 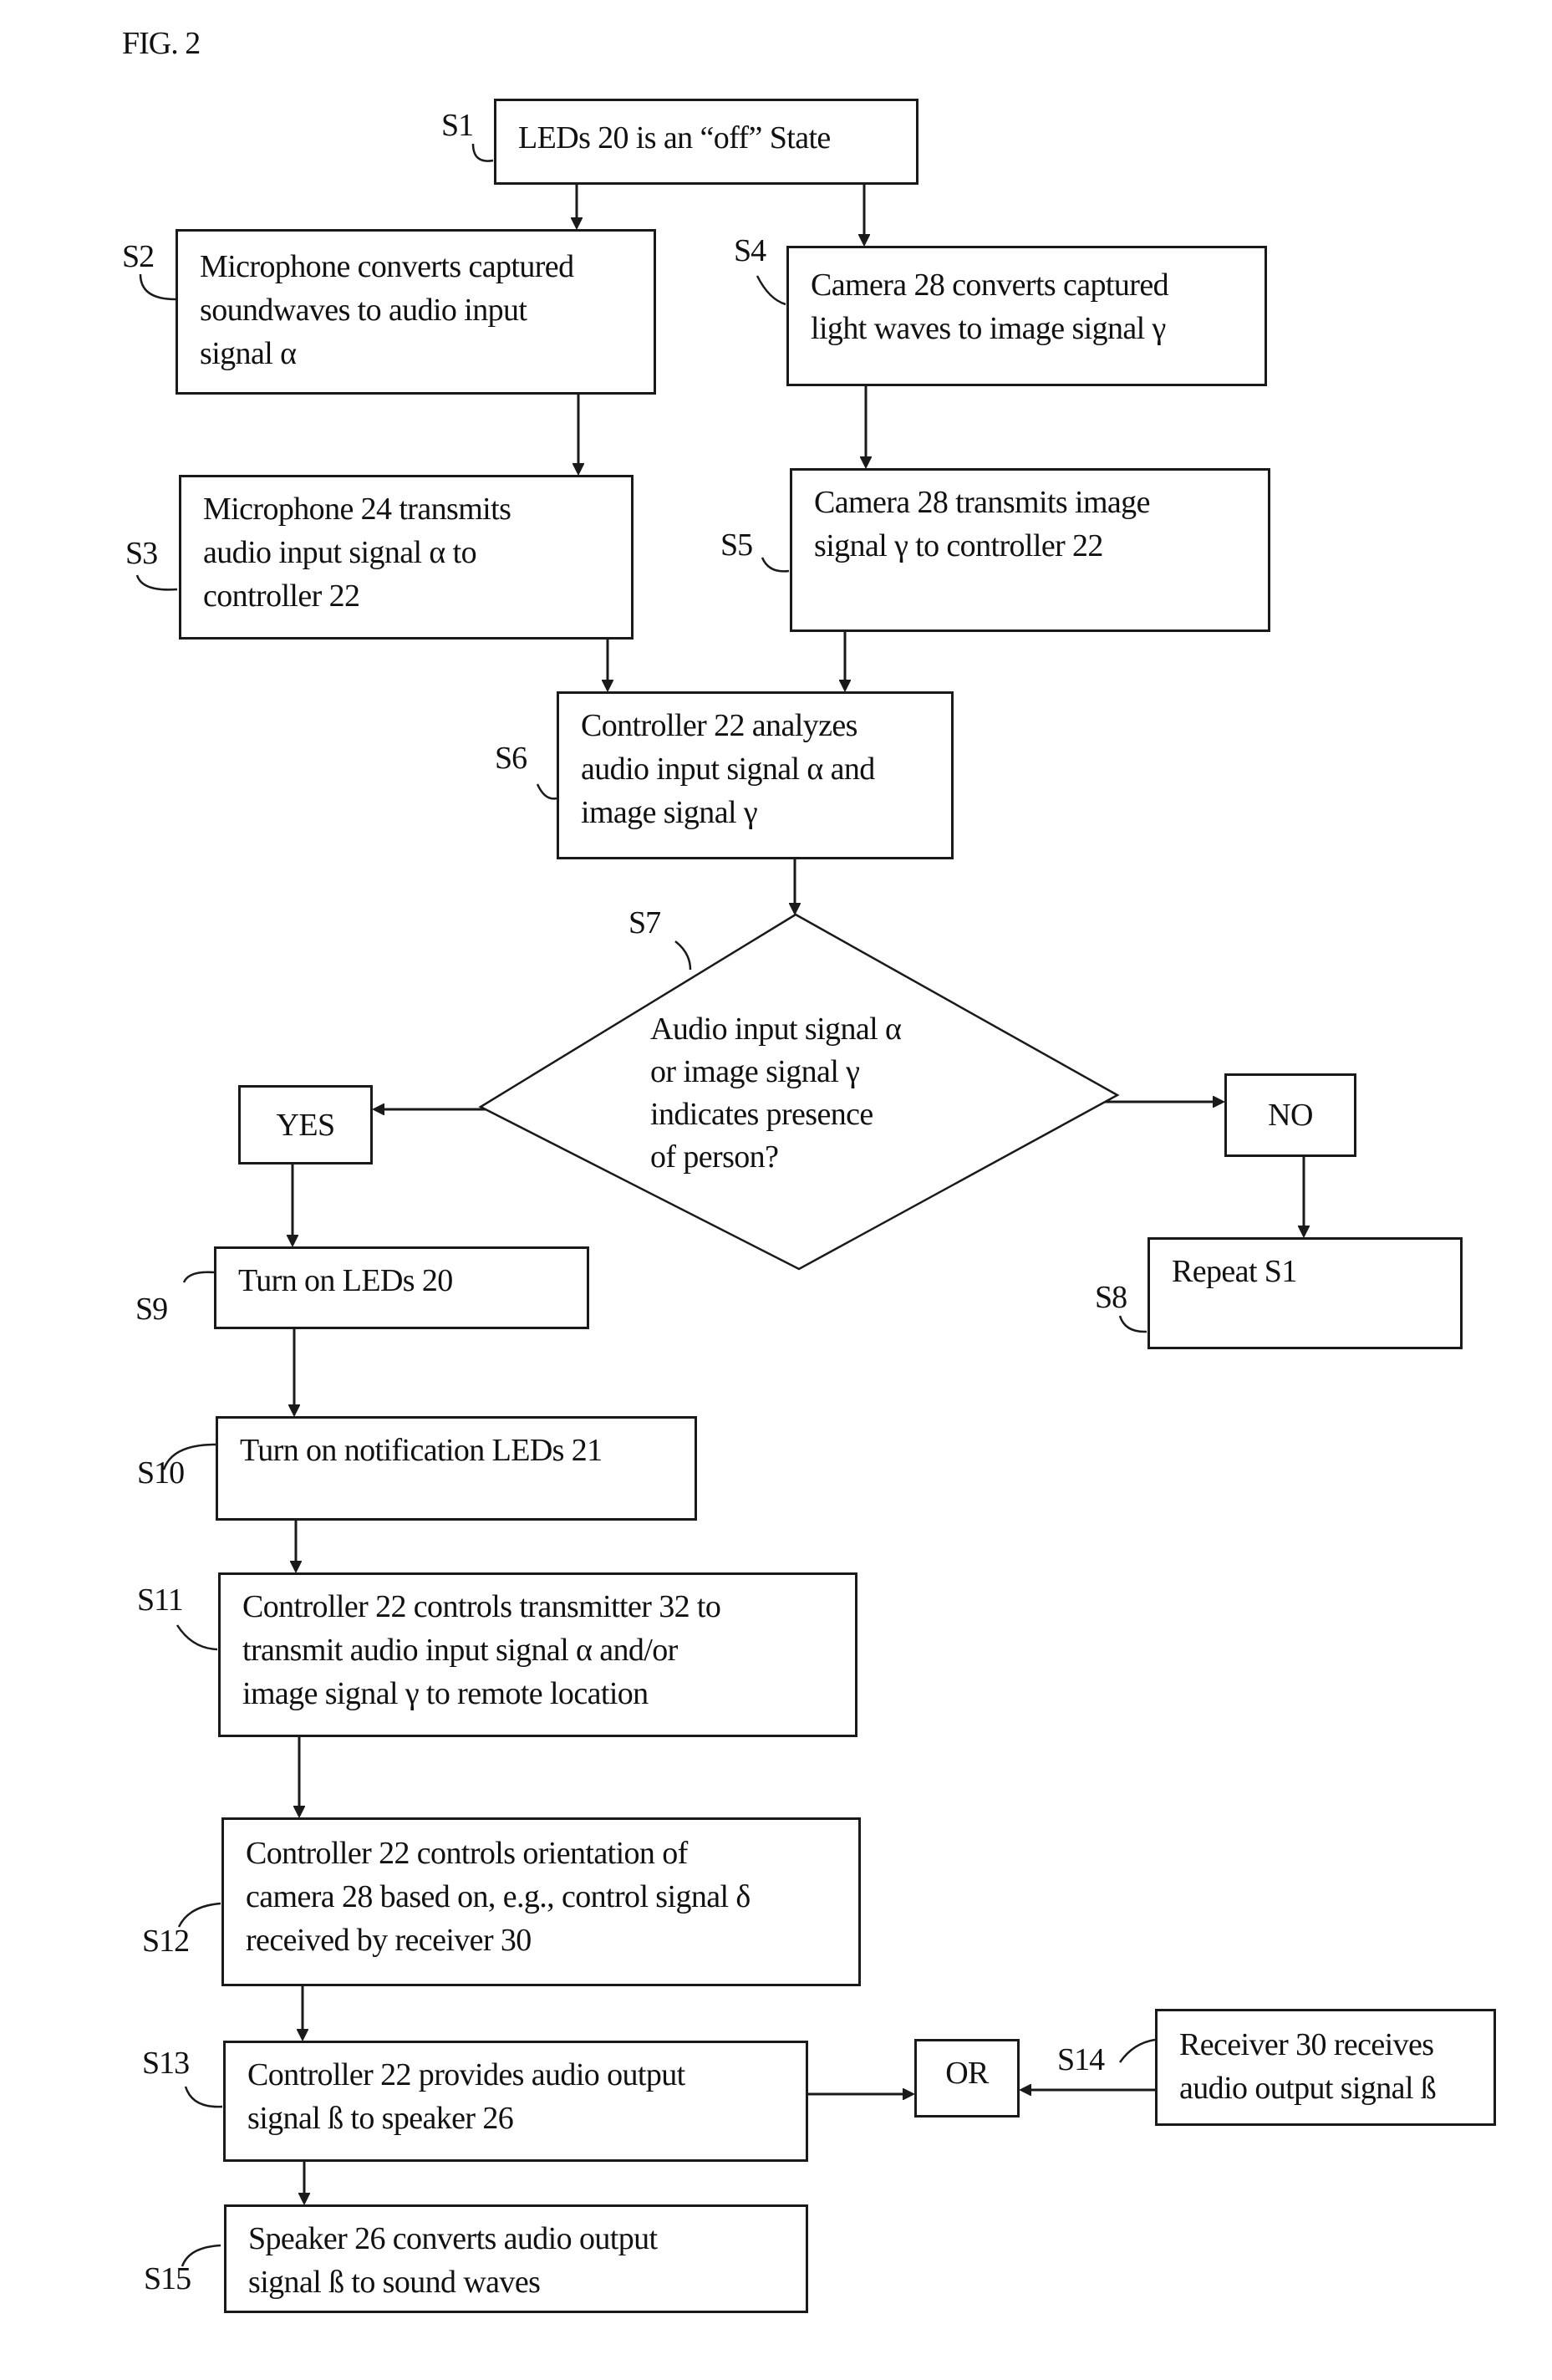 I want to click on step-label-s11: S11, so click(x=160, y=1600).